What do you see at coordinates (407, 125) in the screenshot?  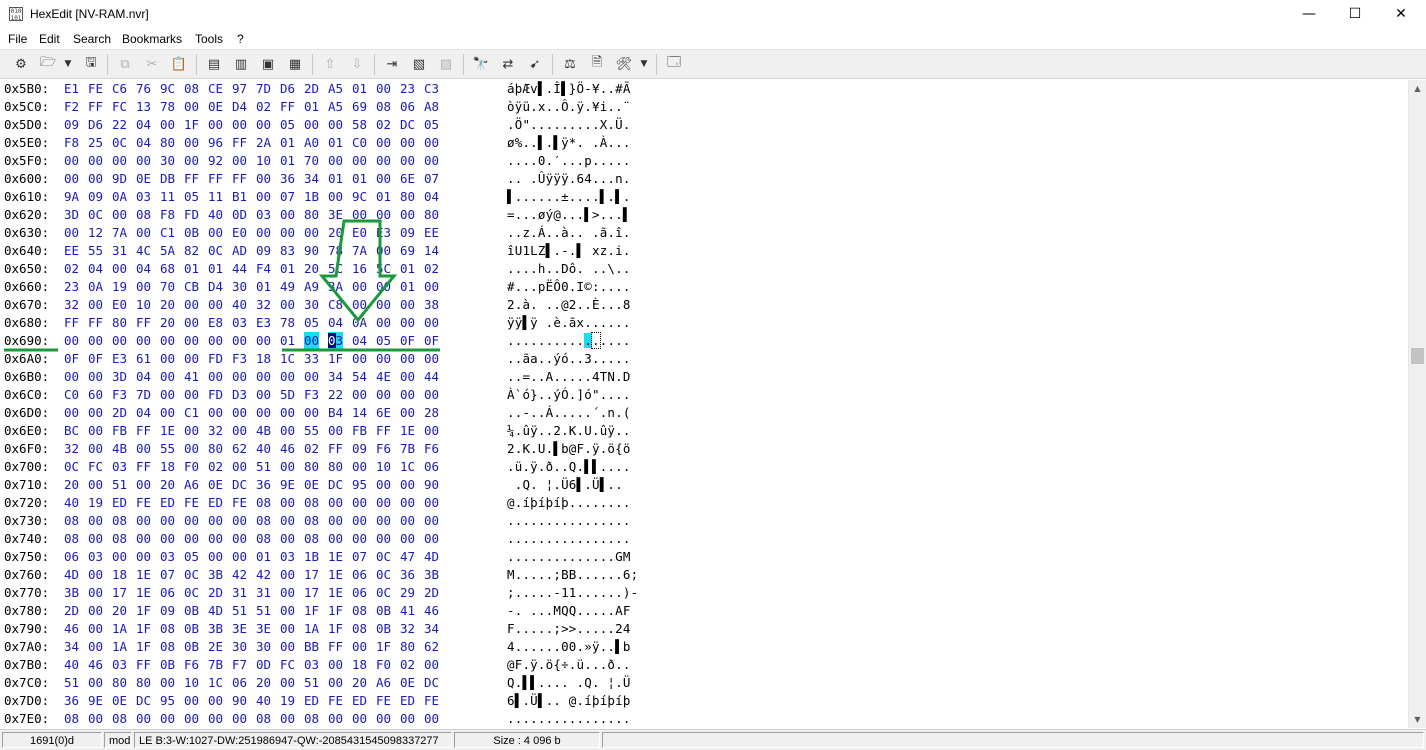 I see `hex-byte: DC` at bounding box center [407, 125].